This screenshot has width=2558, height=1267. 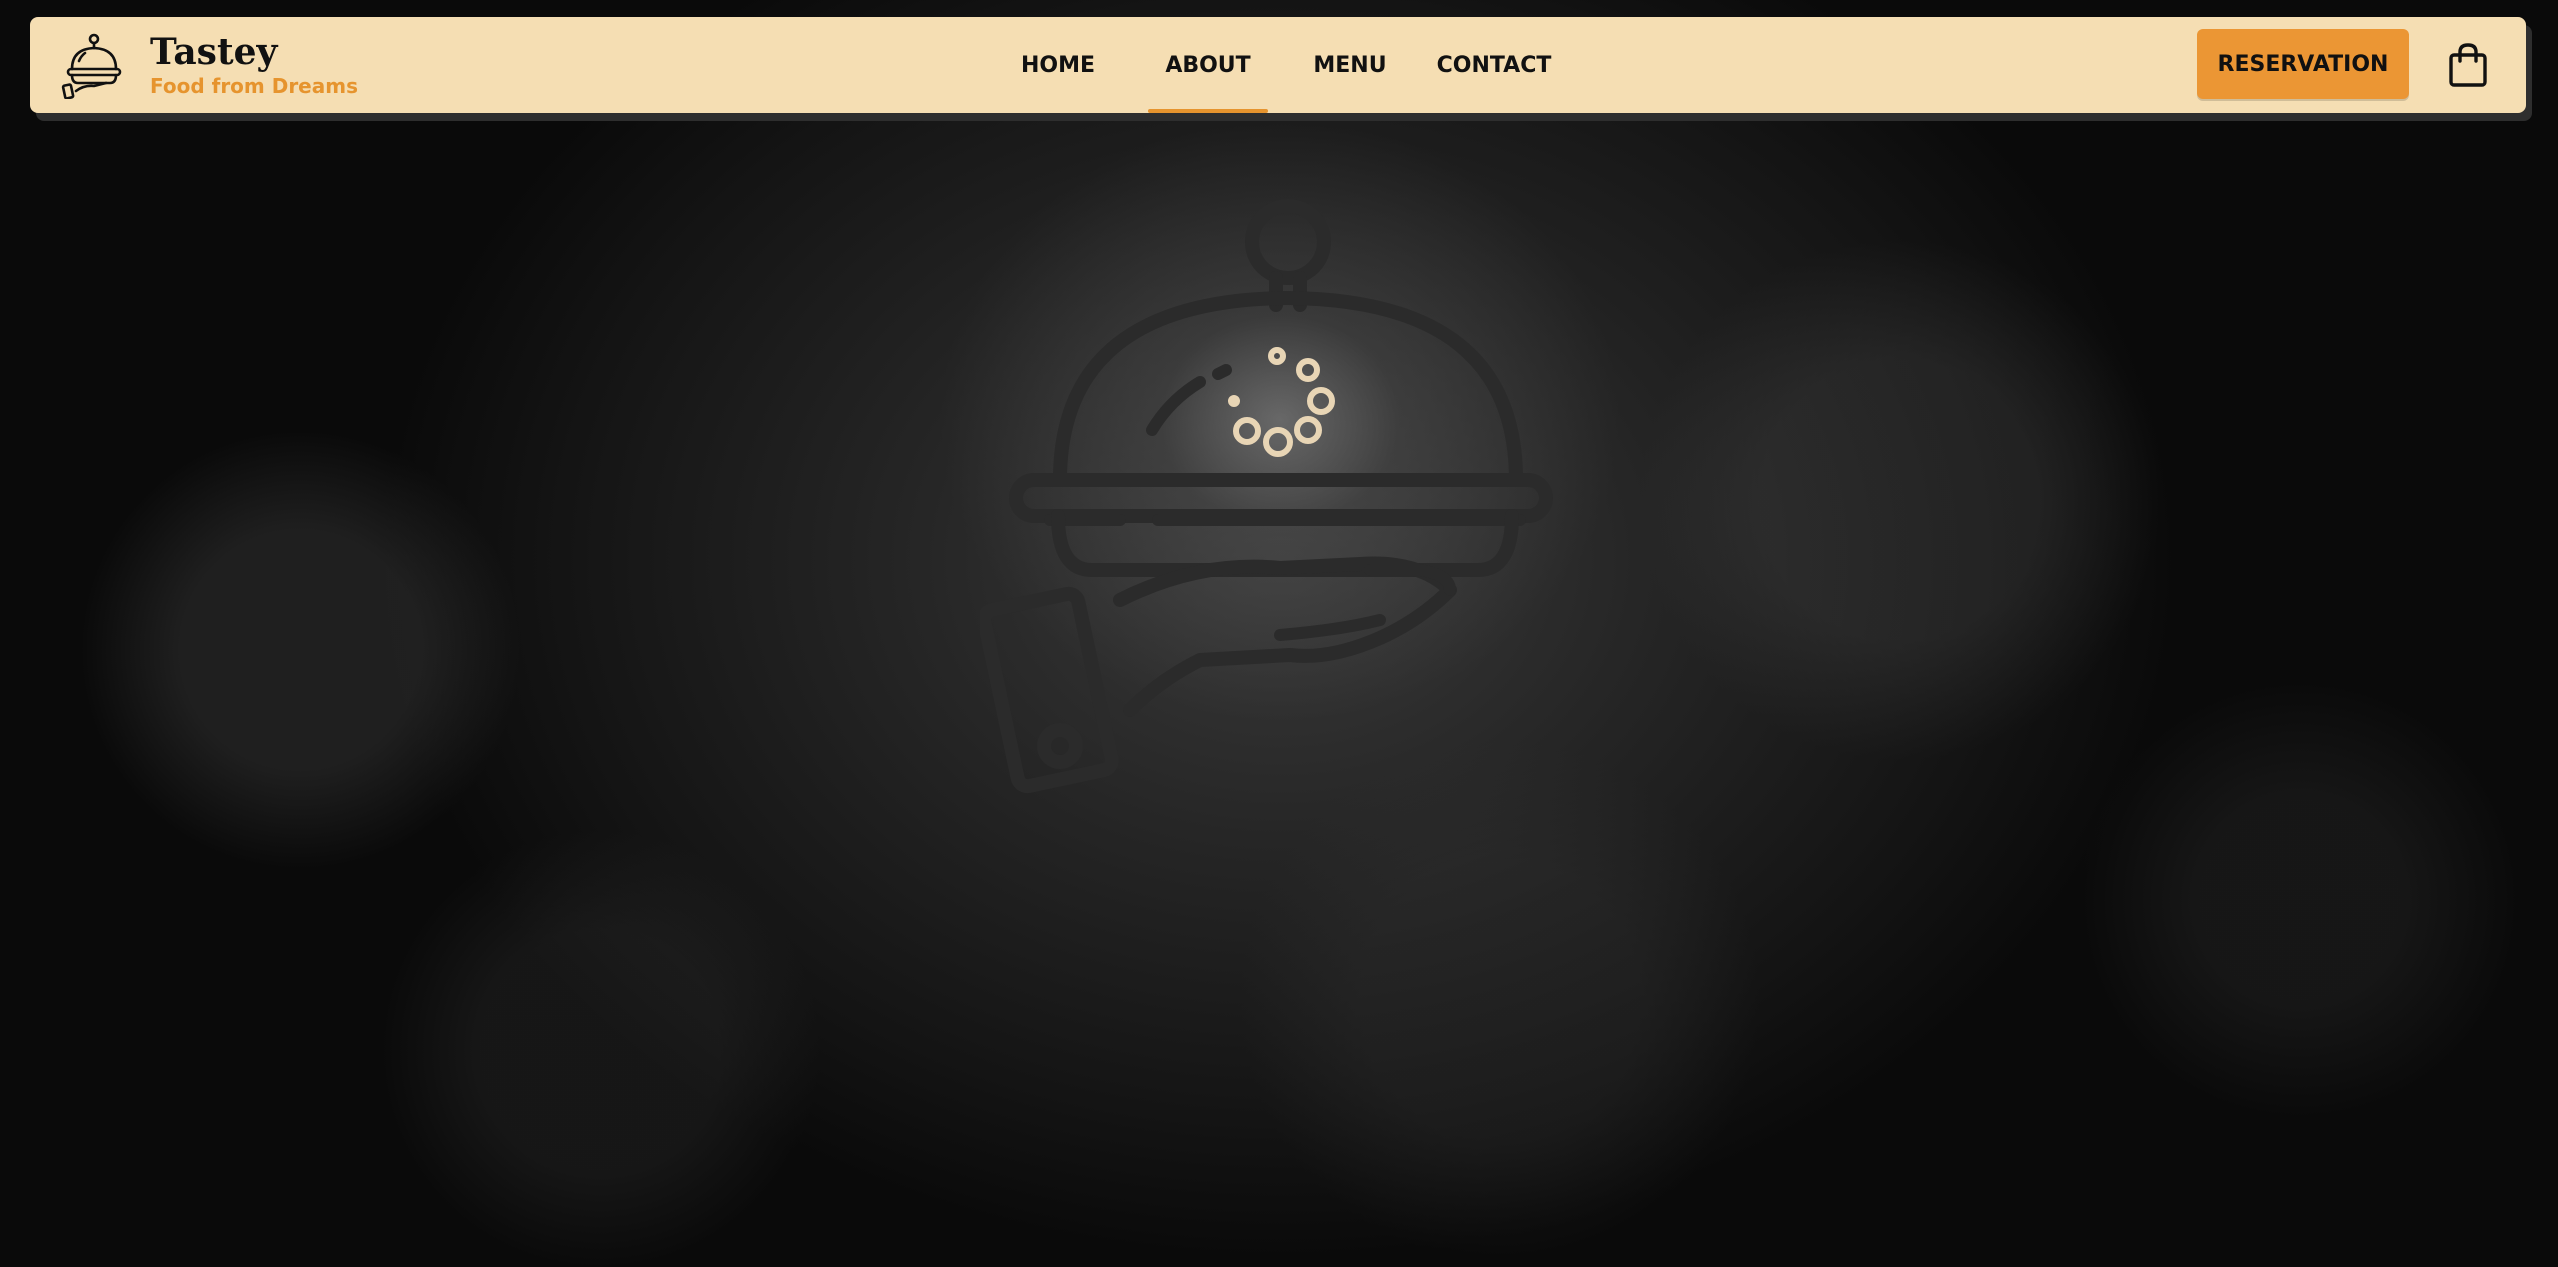 I want to click on shopping-bag-icon, so click(x=2468, y=65).